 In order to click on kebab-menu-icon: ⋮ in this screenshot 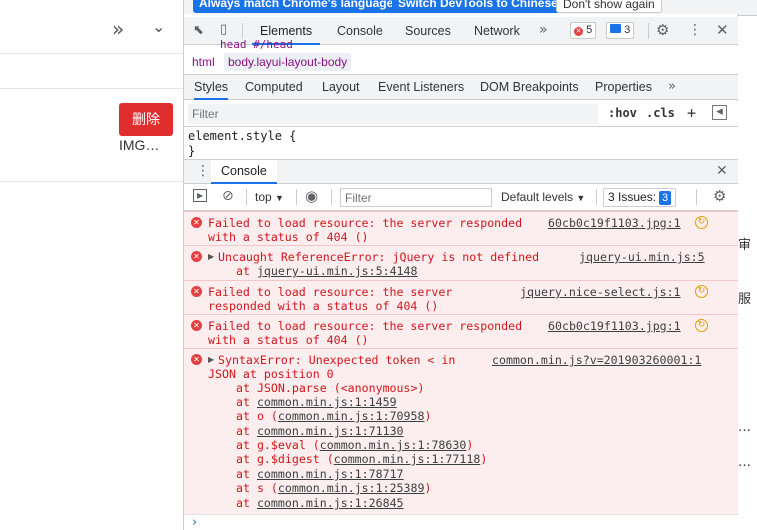, I will do `click(695, 30)`.